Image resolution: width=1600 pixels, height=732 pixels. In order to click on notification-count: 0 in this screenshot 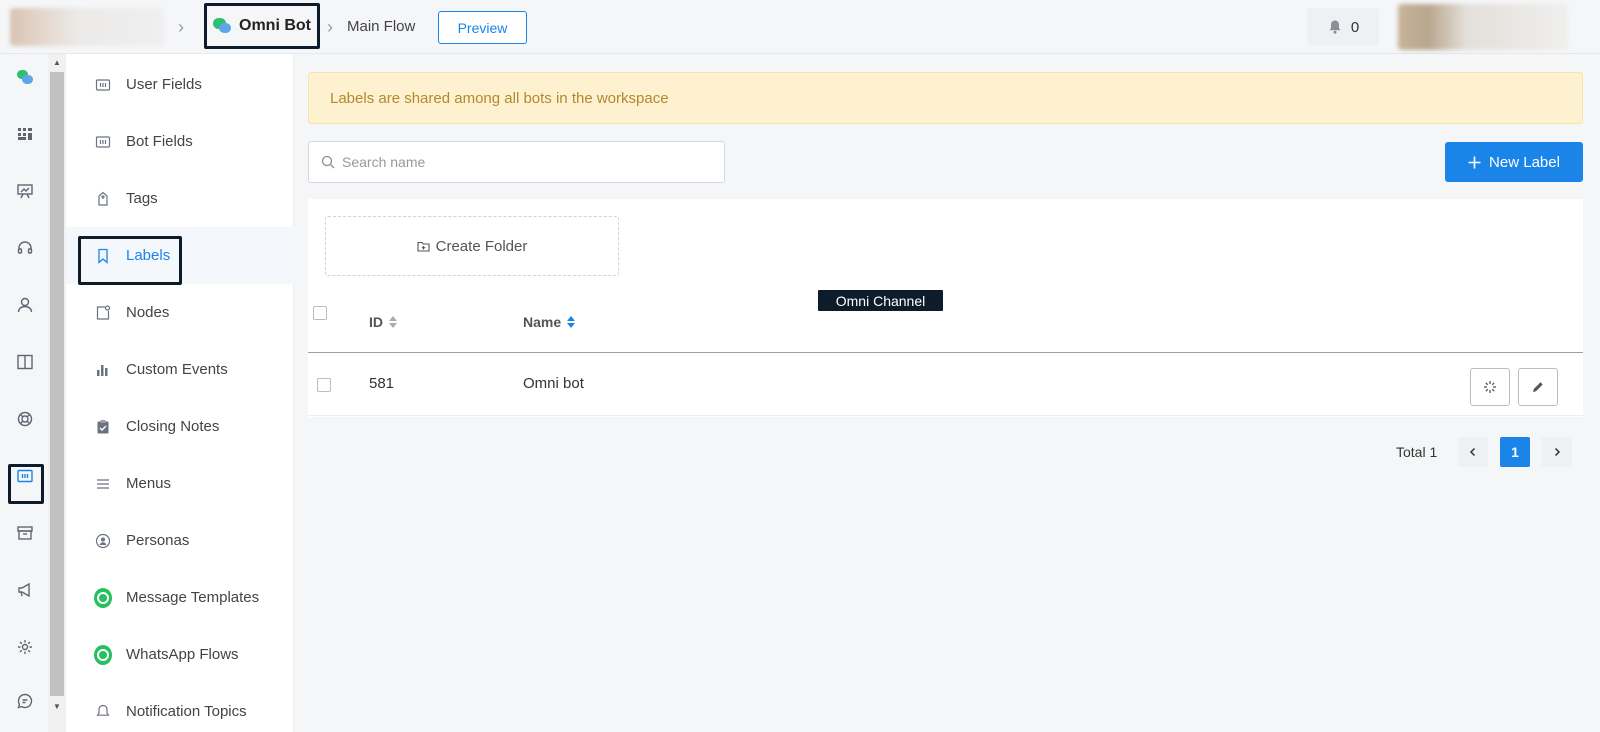, I will do `click(1355, 27)`.